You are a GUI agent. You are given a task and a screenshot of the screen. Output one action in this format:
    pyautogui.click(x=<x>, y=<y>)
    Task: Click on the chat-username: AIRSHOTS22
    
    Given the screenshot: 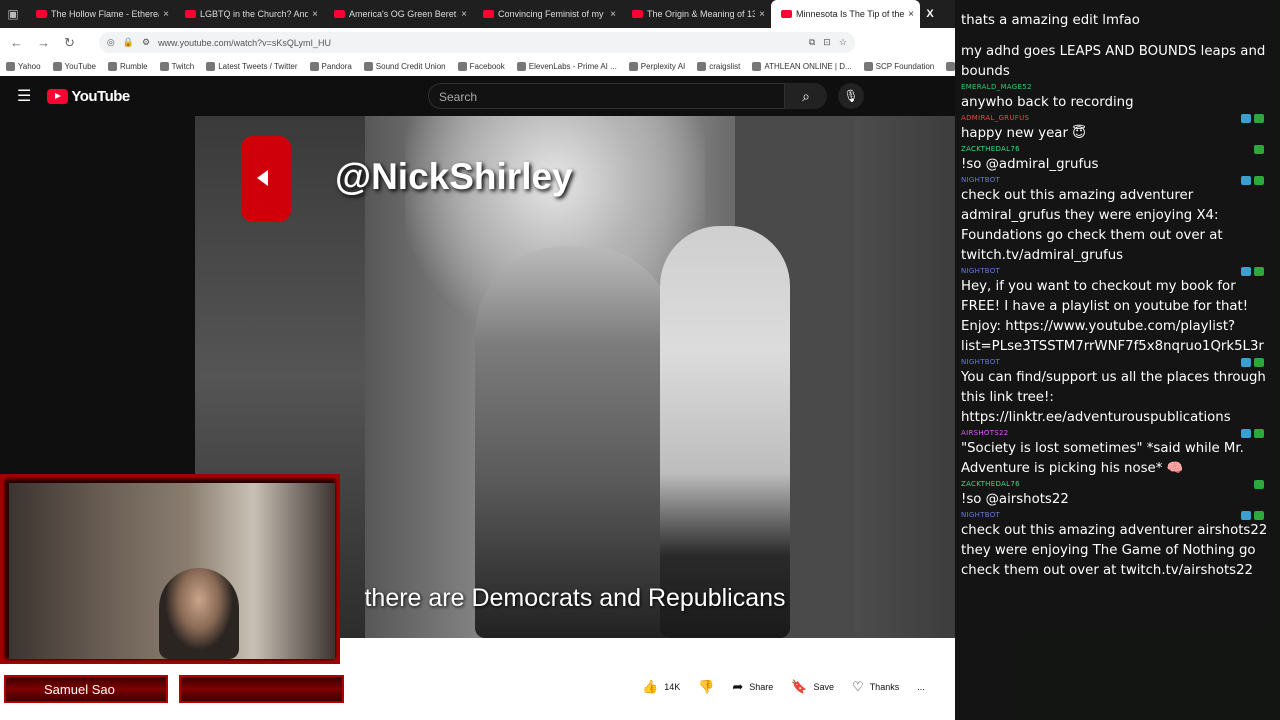 What is the action you would take?
    pyautogui.click(x=985, y=433)
    